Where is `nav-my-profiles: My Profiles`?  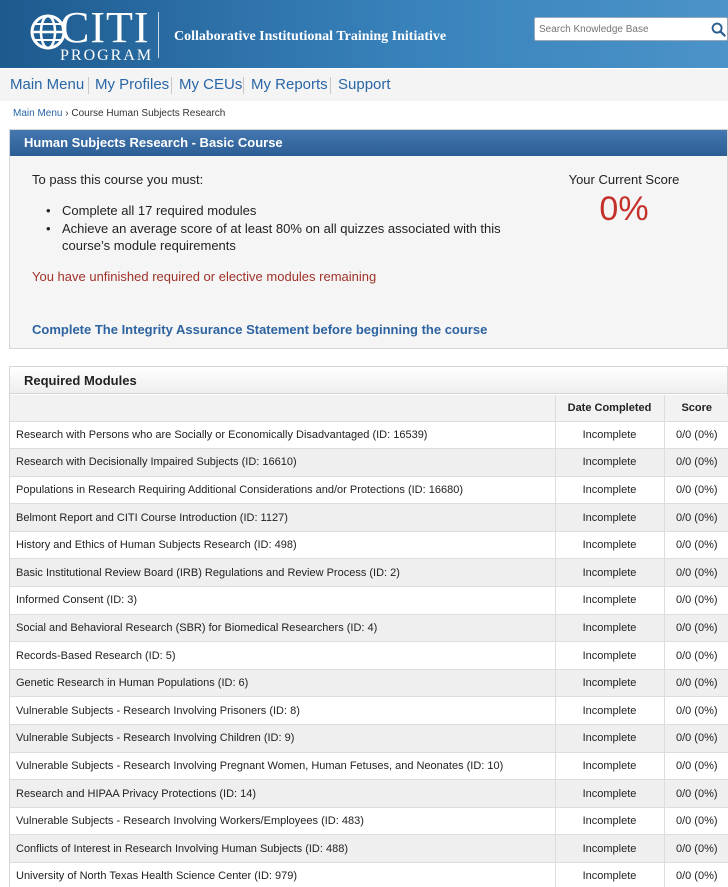
nav-my-profiles: My Profiles is located at coordinates (132, 84).